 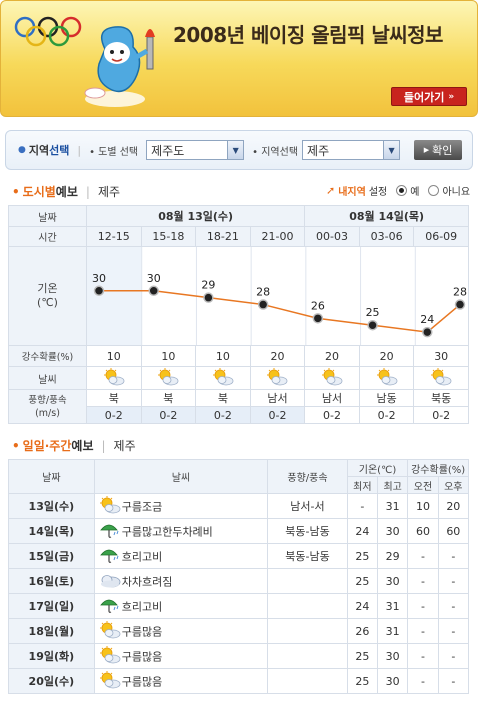 What do you see at coordinates (47, 216) in the screenshot?
I see `row-label-date: 날짜` at bounding box center [47, 216].